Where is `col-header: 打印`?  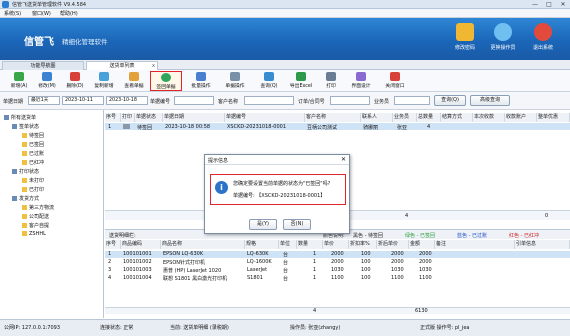 col-header: 打印 is located at coordinates (128, 117).